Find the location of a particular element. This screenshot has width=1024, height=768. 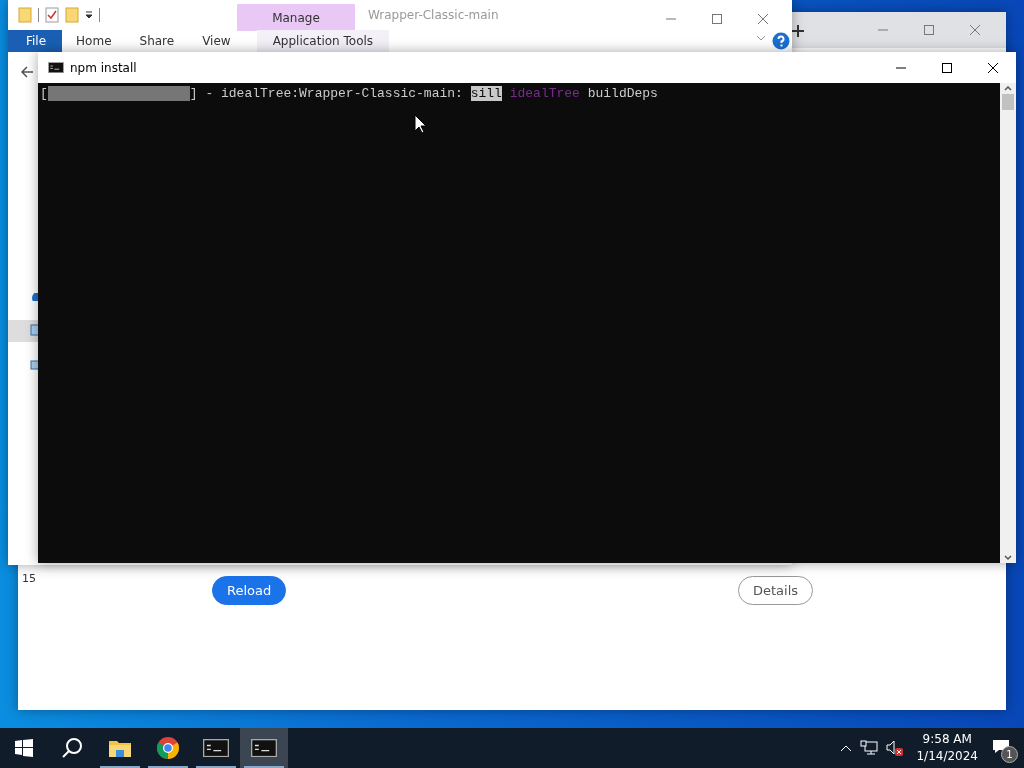

help-icon is located at coordinates (781, 41).